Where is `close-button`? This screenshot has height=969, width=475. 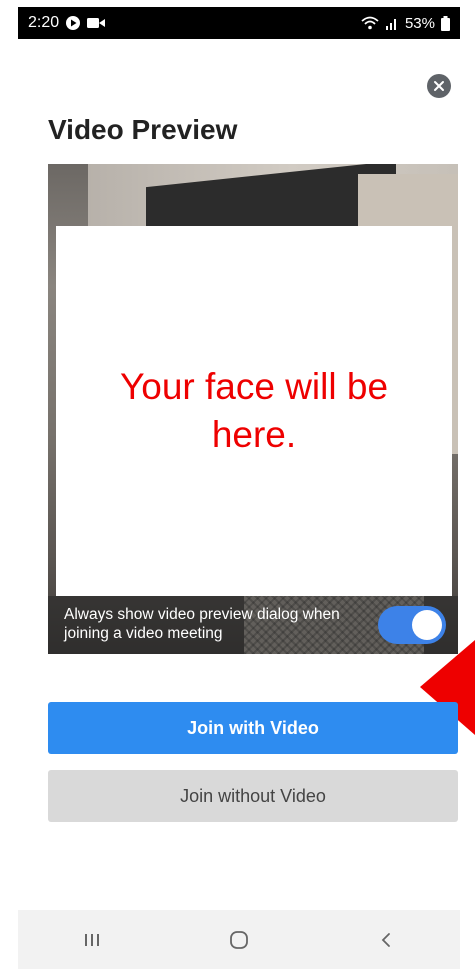
close-button is located at coordinates (439, 86).